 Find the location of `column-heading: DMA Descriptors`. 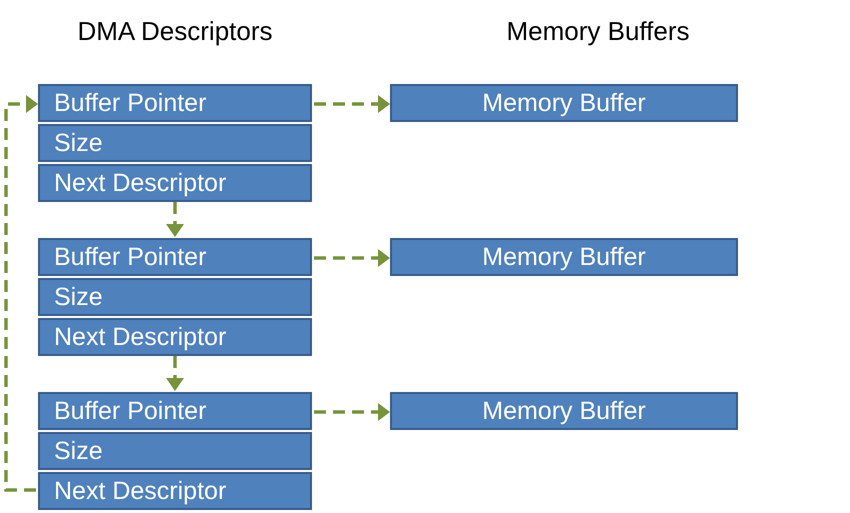

column-heading: DMA Descriptors is located at coordinates (175, 31).